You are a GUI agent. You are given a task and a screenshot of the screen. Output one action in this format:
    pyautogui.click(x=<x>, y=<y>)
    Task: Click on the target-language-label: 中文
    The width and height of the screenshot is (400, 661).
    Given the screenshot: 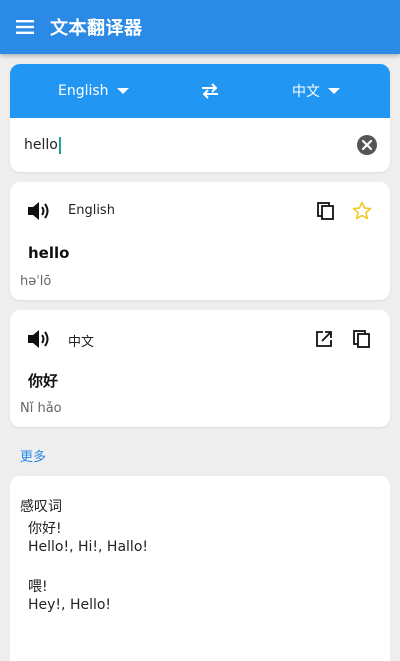 What is the action you would take?
    pyautogui.click(x=306, y=92)
    